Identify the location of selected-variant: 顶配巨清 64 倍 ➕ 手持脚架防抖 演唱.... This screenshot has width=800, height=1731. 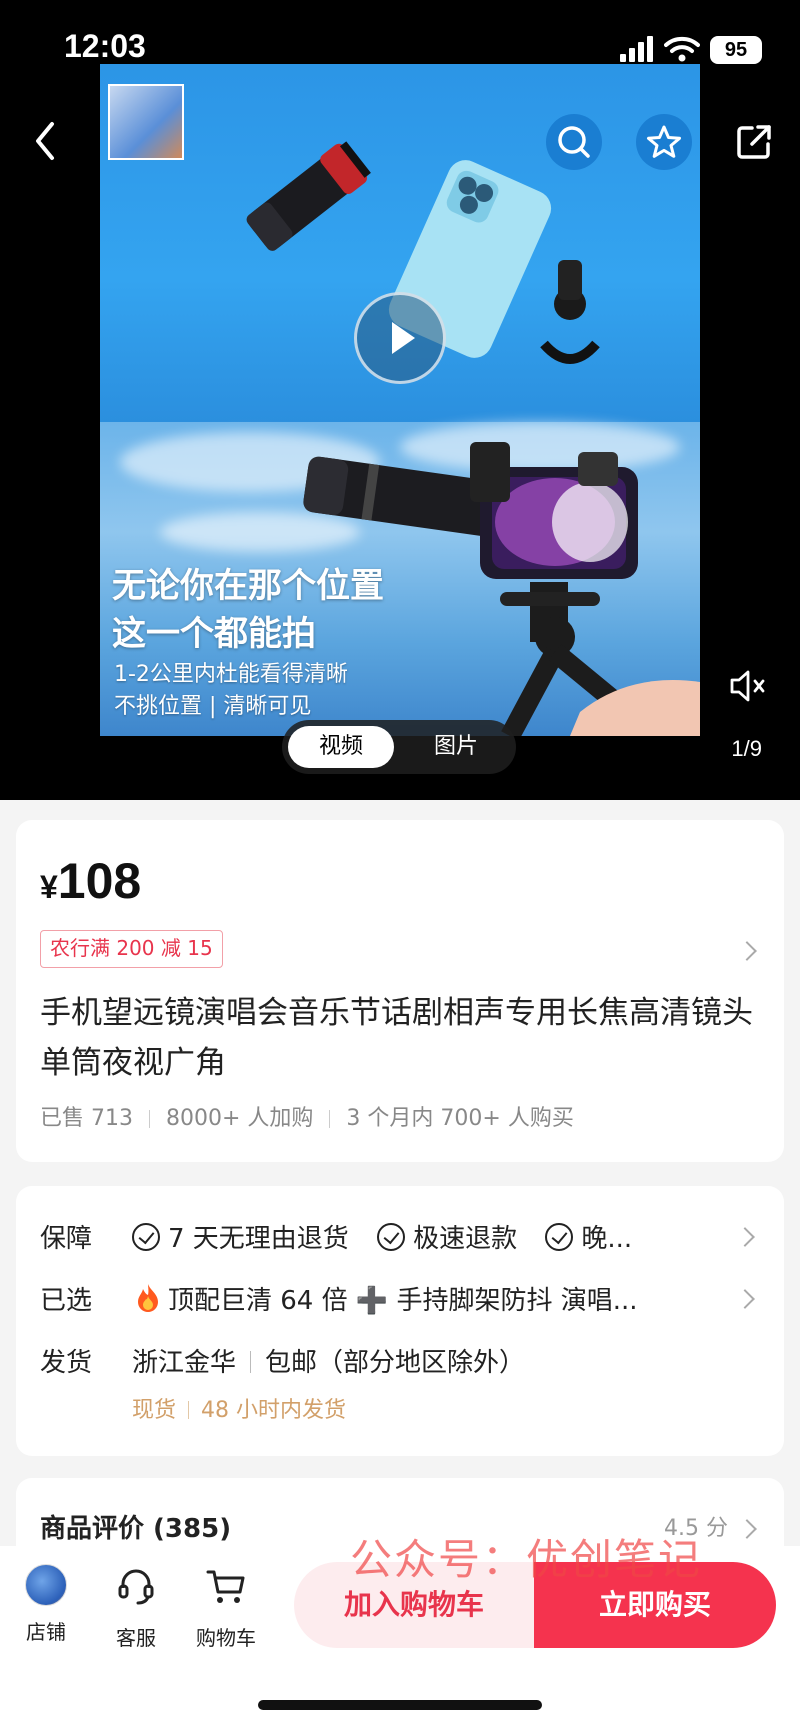
(403, 1301).